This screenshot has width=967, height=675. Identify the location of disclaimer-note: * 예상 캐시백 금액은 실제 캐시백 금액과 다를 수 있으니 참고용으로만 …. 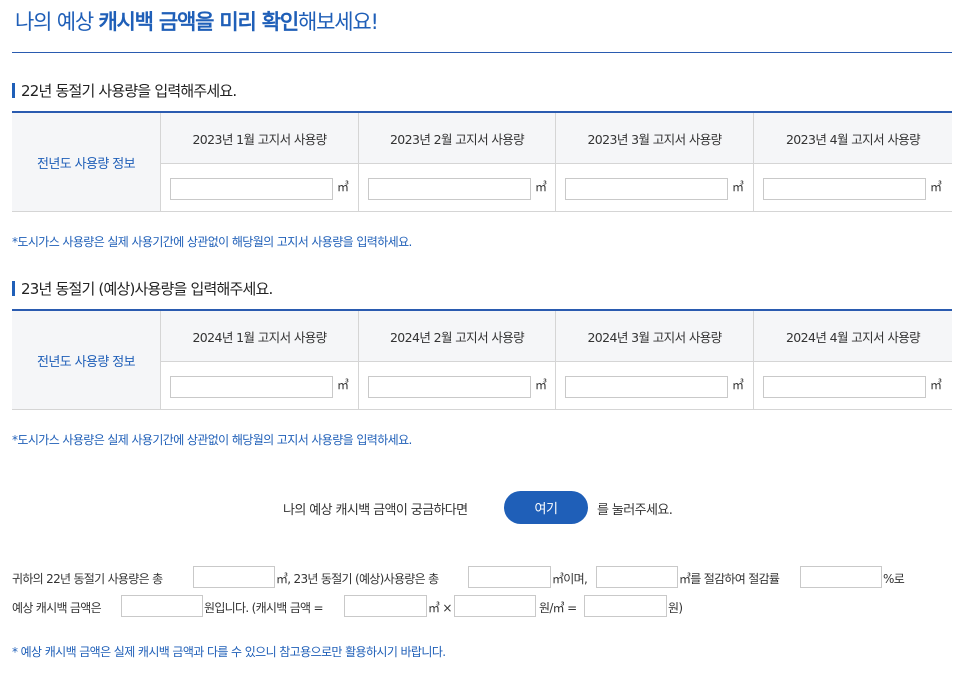
(229, 652).